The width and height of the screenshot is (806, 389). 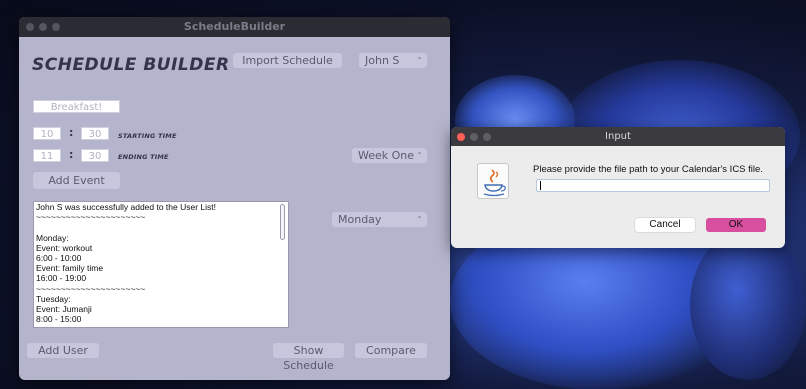 What do you see at coordinates (61, 278) in the screenshot?
I see `log-line: 16:00 - 19:00` at bounding box center [61, 278].